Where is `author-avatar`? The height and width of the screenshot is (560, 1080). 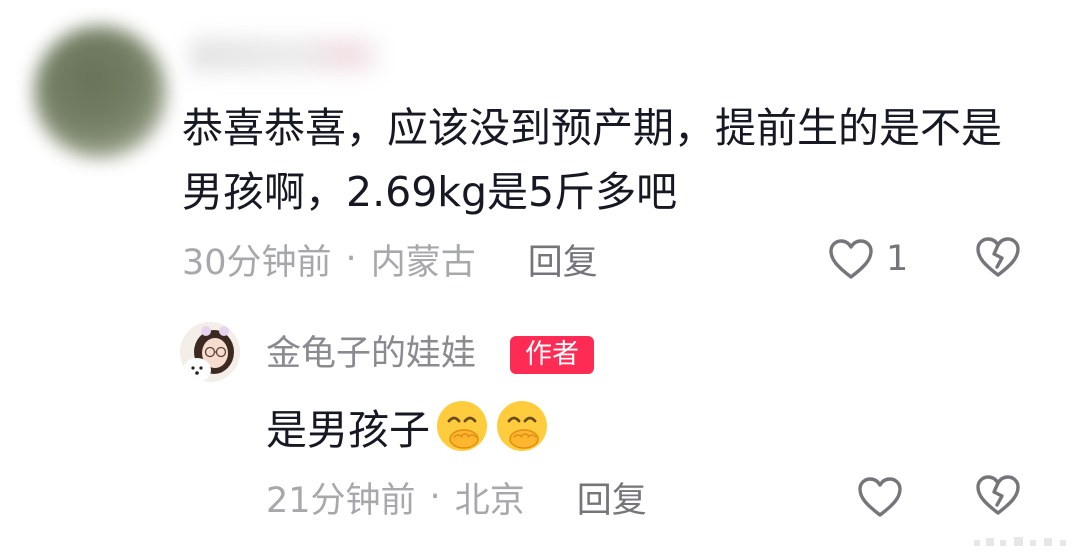 author-avatar is located at coordinates (210, 352).